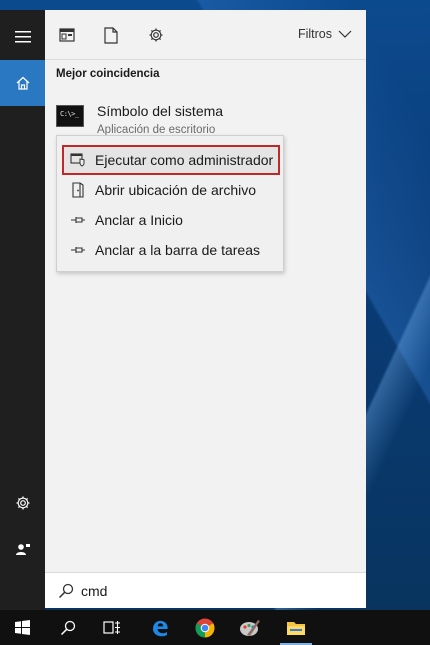 The height and width of the screenshot is (645, 430). I want to click on open-location-icon, so click(78, 190).